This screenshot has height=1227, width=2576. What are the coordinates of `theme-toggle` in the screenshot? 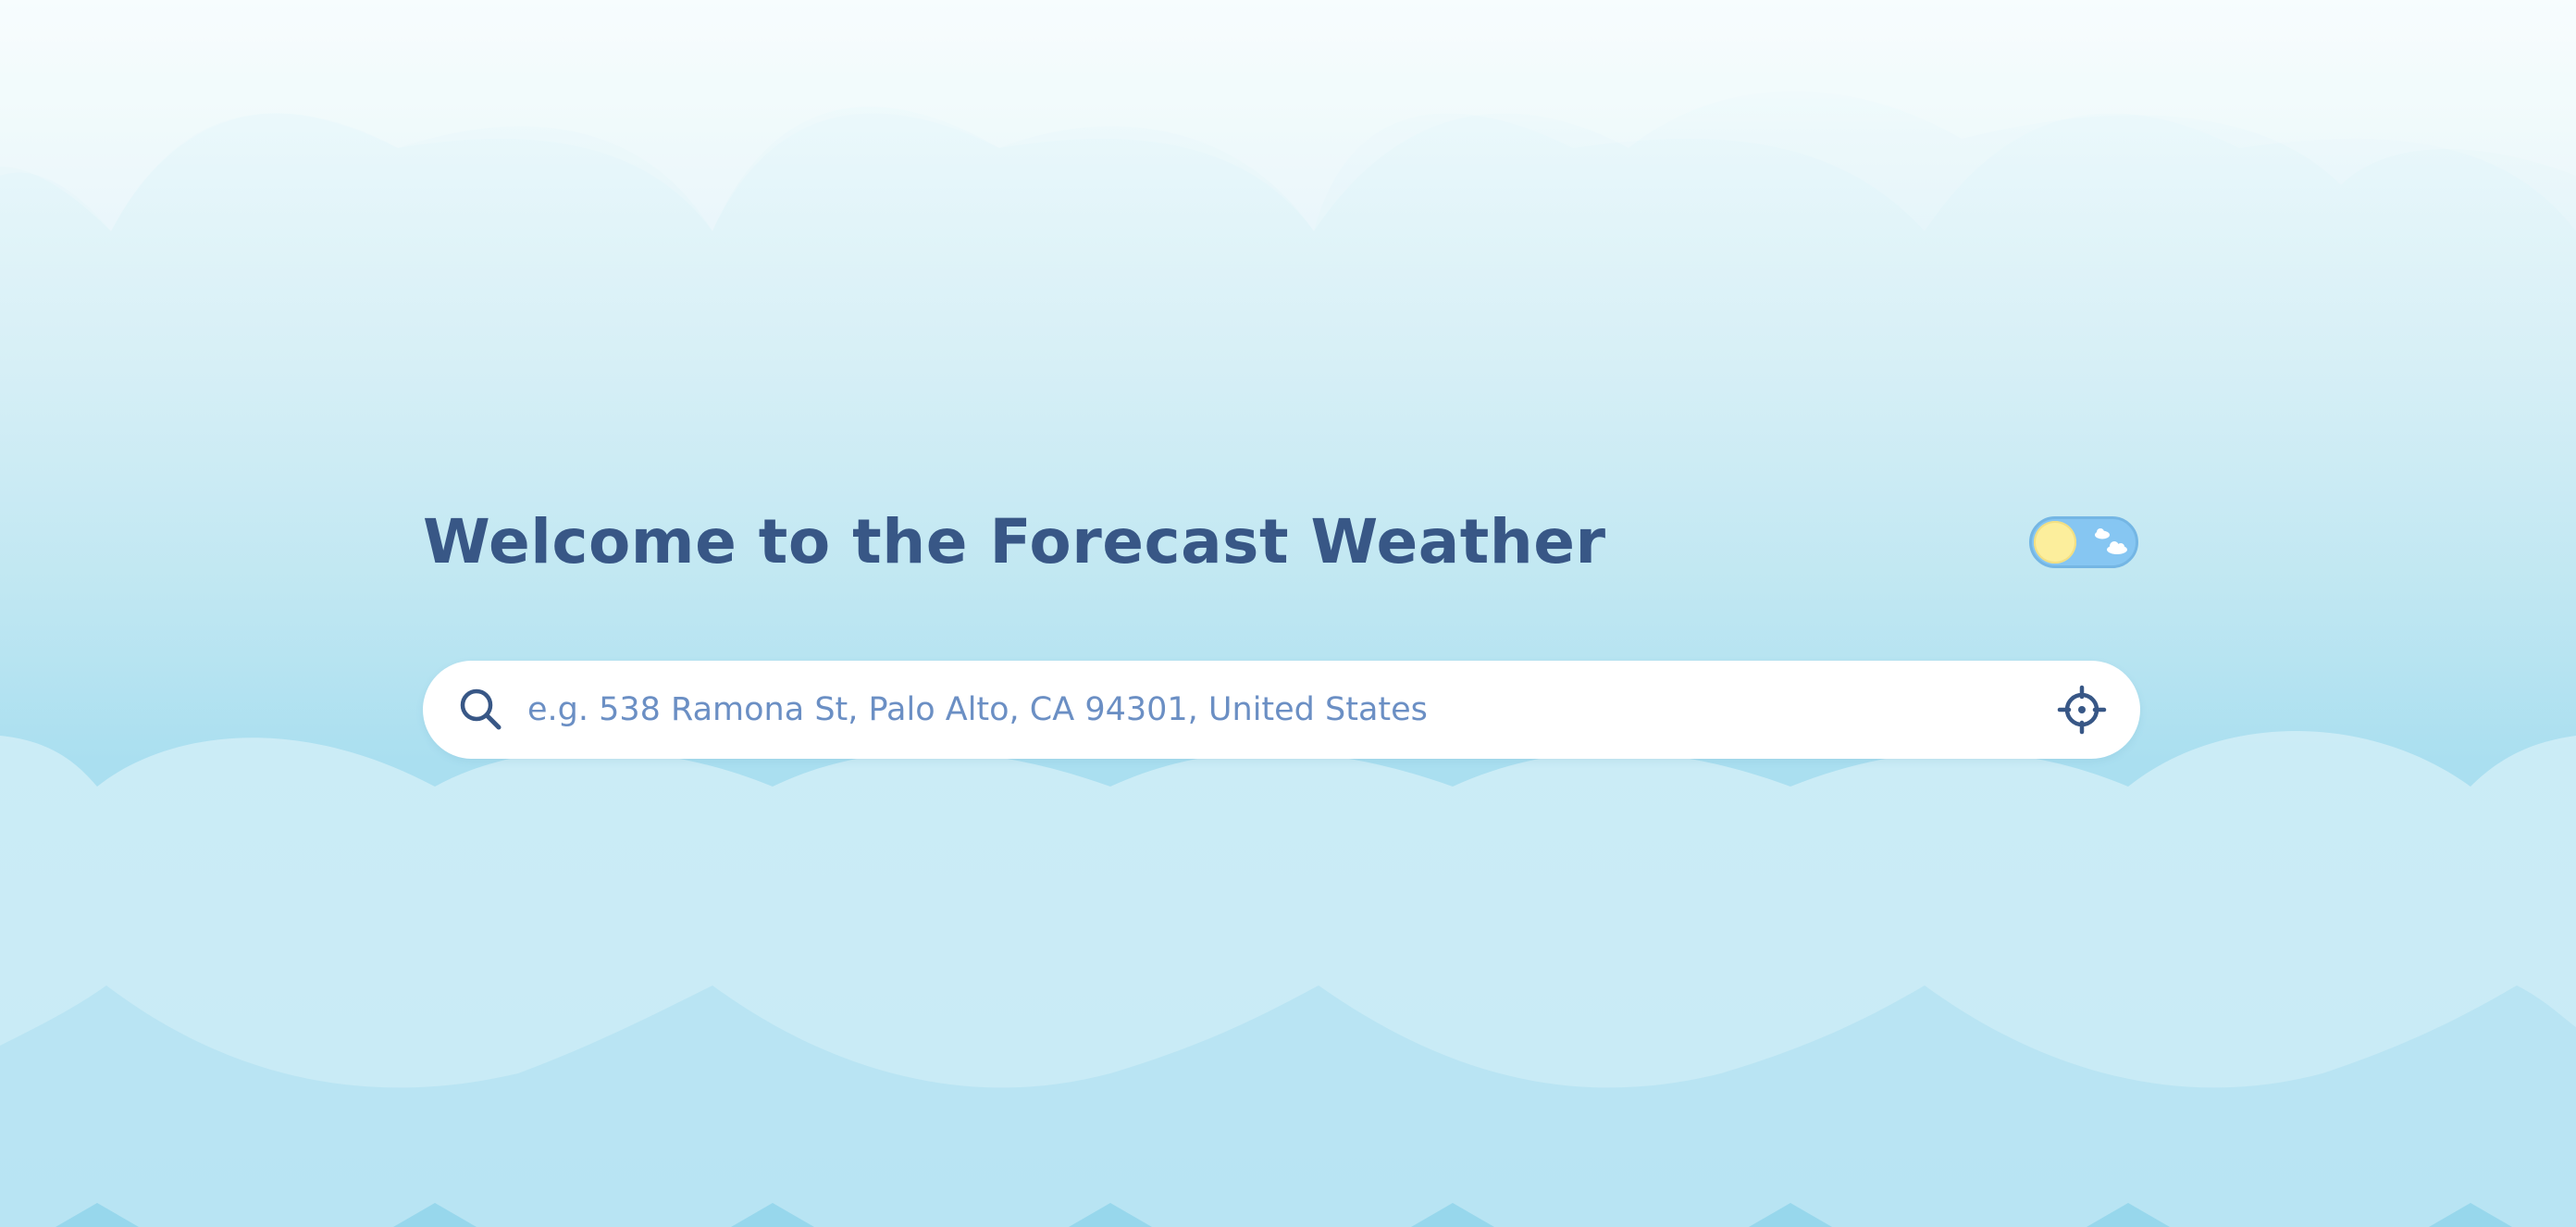 It's located at (2084, 542).